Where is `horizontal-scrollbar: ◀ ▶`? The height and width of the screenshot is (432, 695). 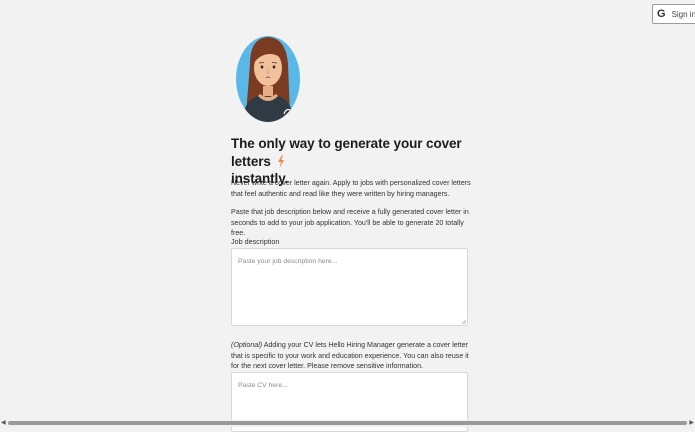 horizontal-scrollbar: ◀ ▶ is located at coordinates (347, 423).